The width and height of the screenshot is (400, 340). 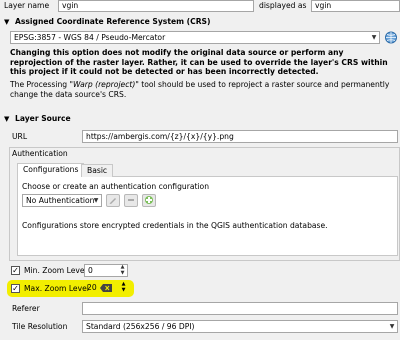 What do you see at coordinates (355, 6) in the screenshot?
I see `displayed-as-input: vgin` at bounding box center [355, 6].